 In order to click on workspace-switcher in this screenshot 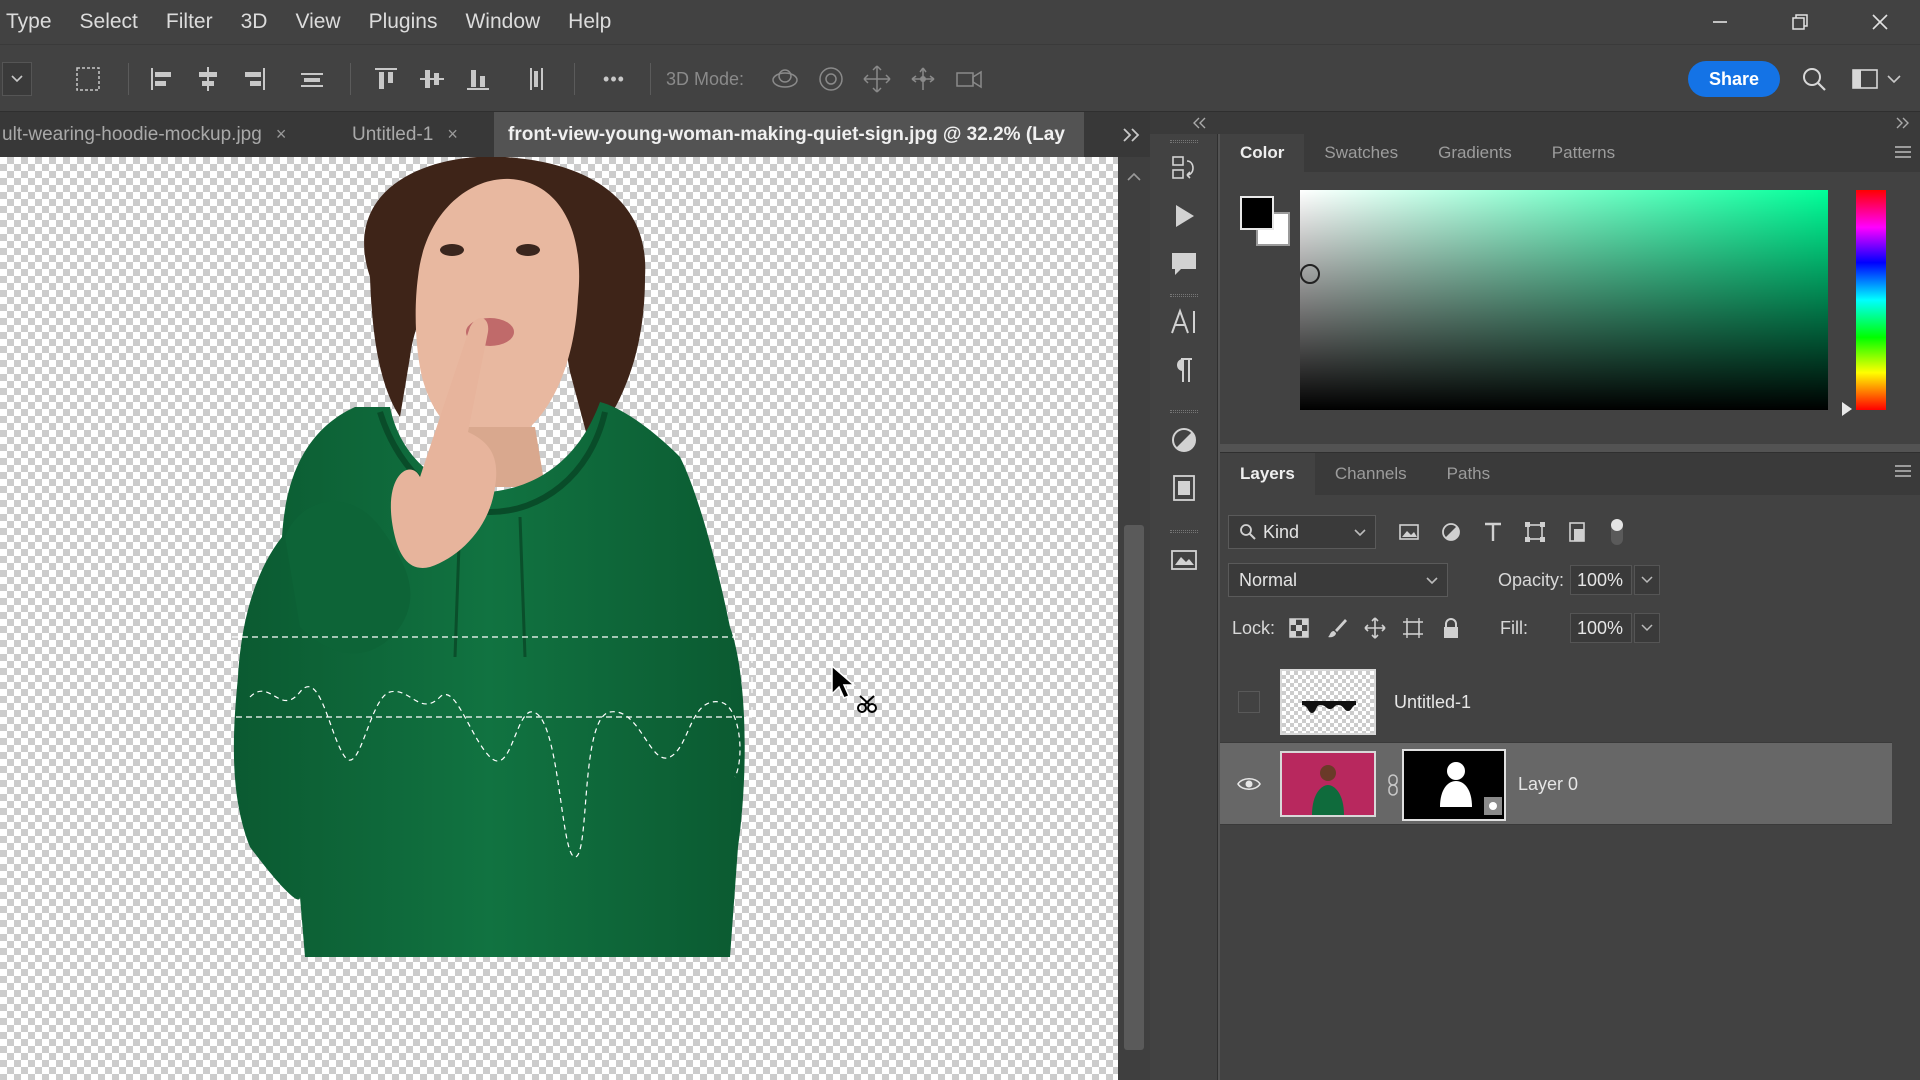, I will do `click(1876, 79)`.